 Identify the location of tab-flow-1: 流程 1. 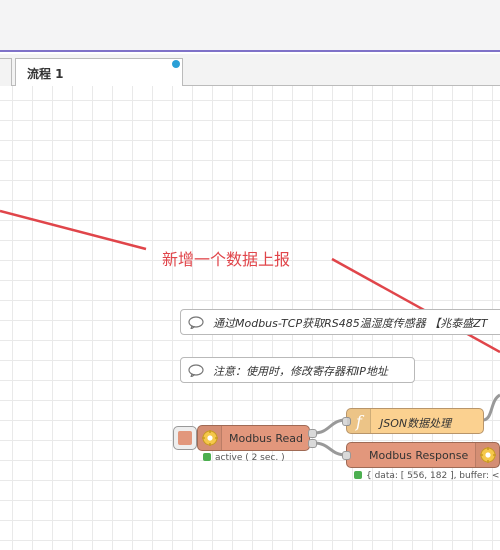
(99, 72).